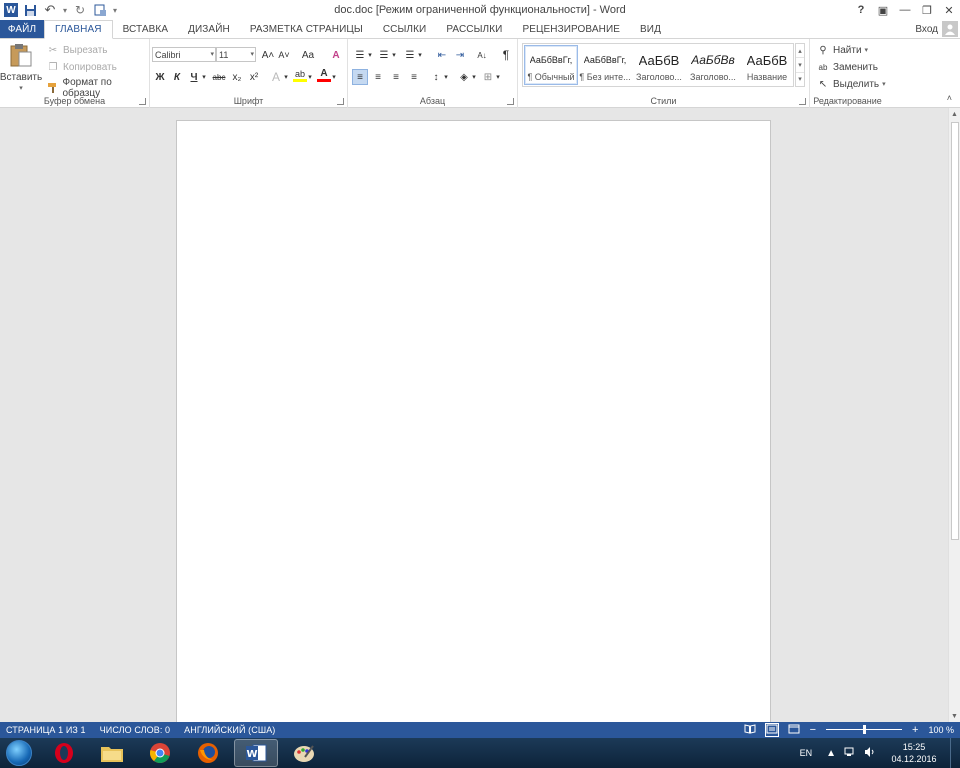  What do you see at coordinates (914, 753) in the screenshot?
I see `system-clock: 15:25 04.12.2016` at bounding box center [914, 753].